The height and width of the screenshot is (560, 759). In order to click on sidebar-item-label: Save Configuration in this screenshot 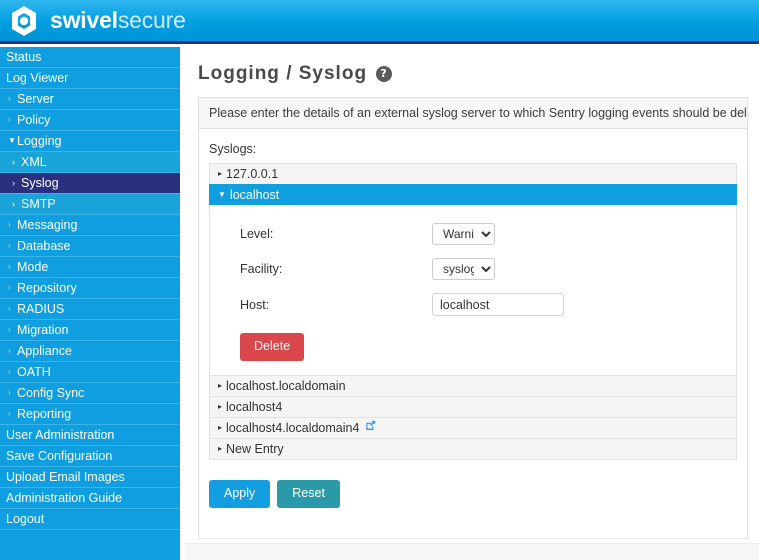, I will do `click(59, 455)`.